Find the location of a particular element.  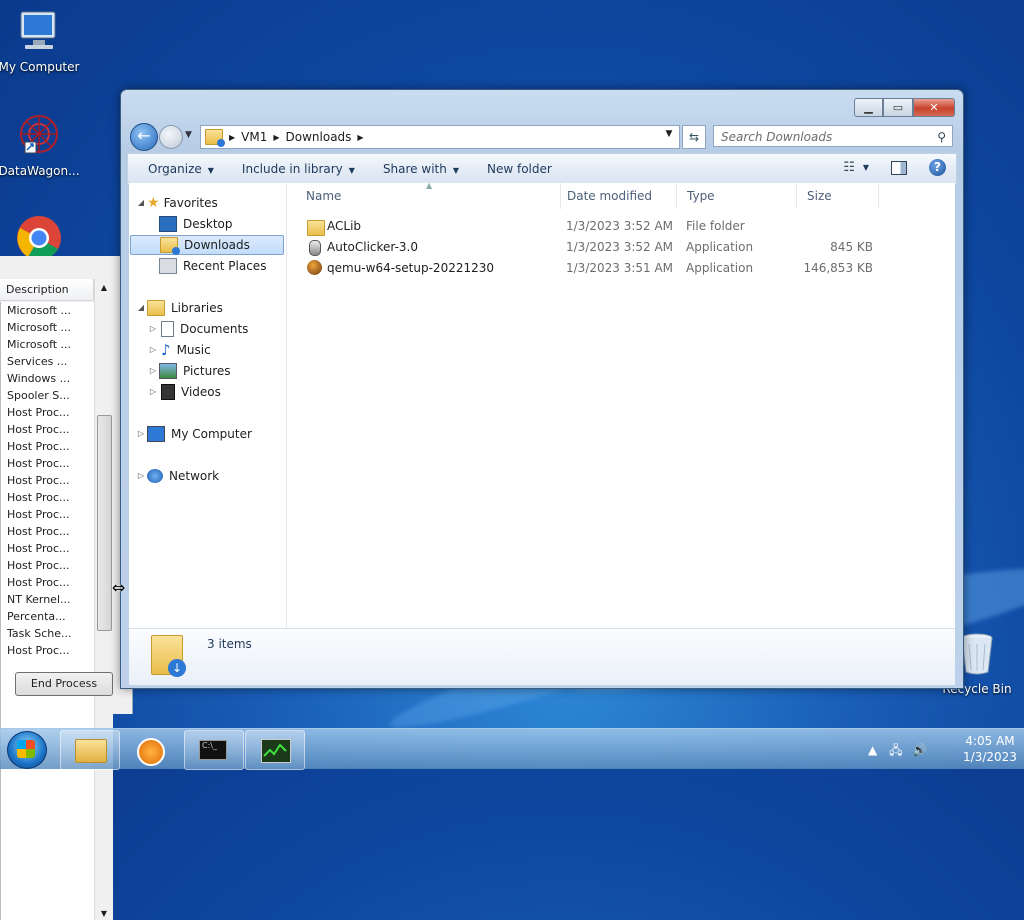

nav-music: ▷ ♪ Music is located at coordinates (179, 350).